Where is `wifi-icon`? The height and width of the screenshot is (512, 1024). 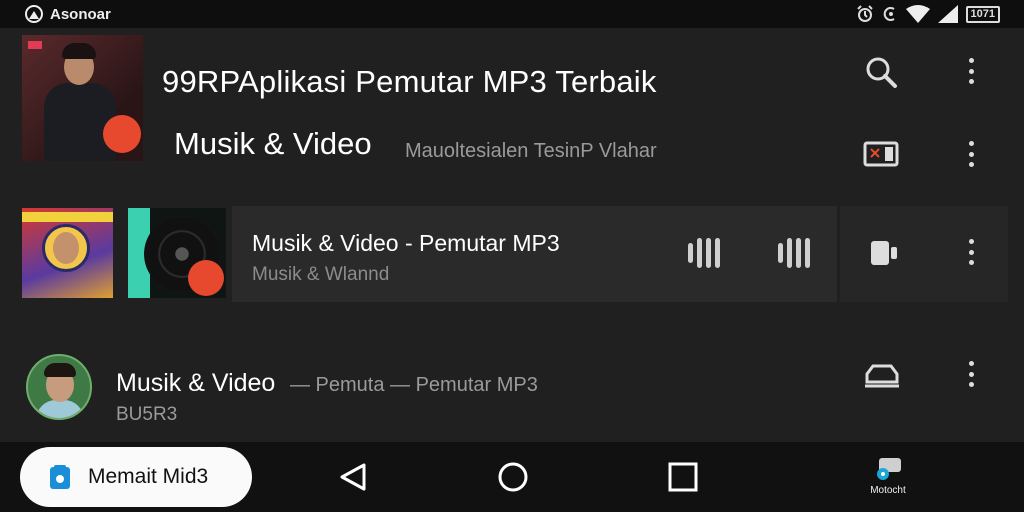
wifi-icon is located at coordinates (917, 14).